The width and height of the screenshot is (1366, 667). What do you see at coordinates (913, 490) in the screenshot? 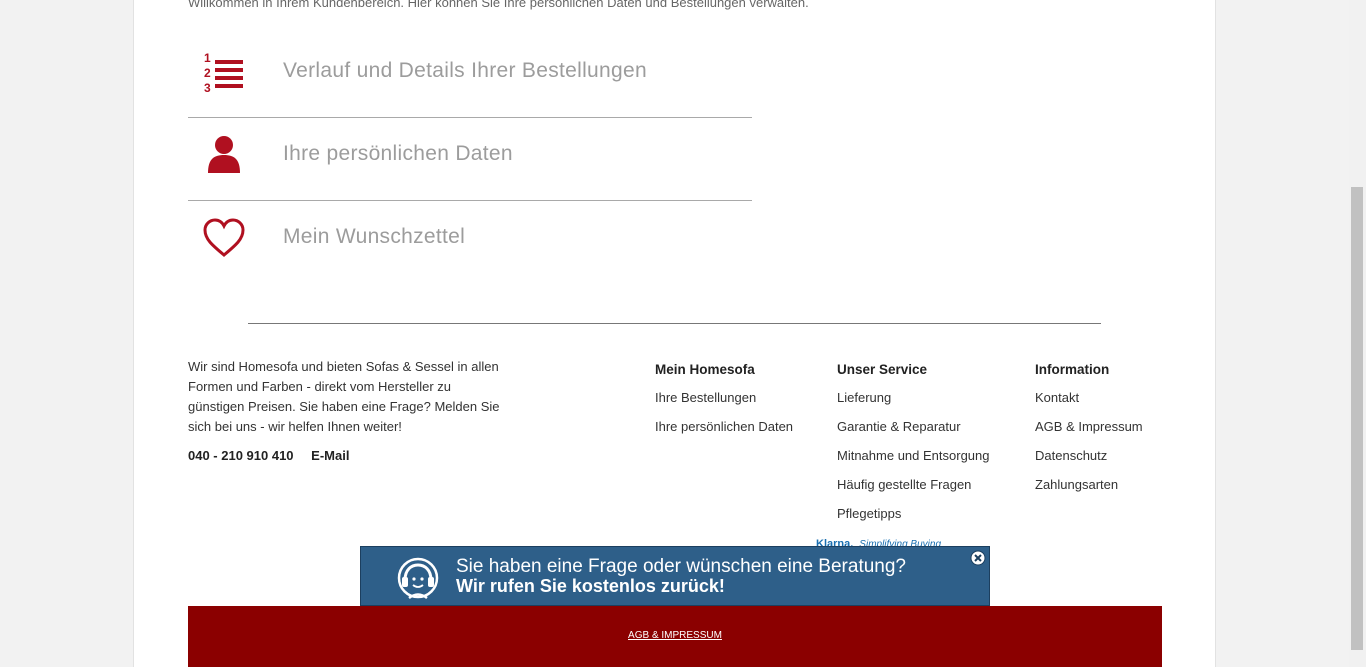
I see `footer-link-faq: Häufig gestellte Fragen` at bounding box center [913, 490].